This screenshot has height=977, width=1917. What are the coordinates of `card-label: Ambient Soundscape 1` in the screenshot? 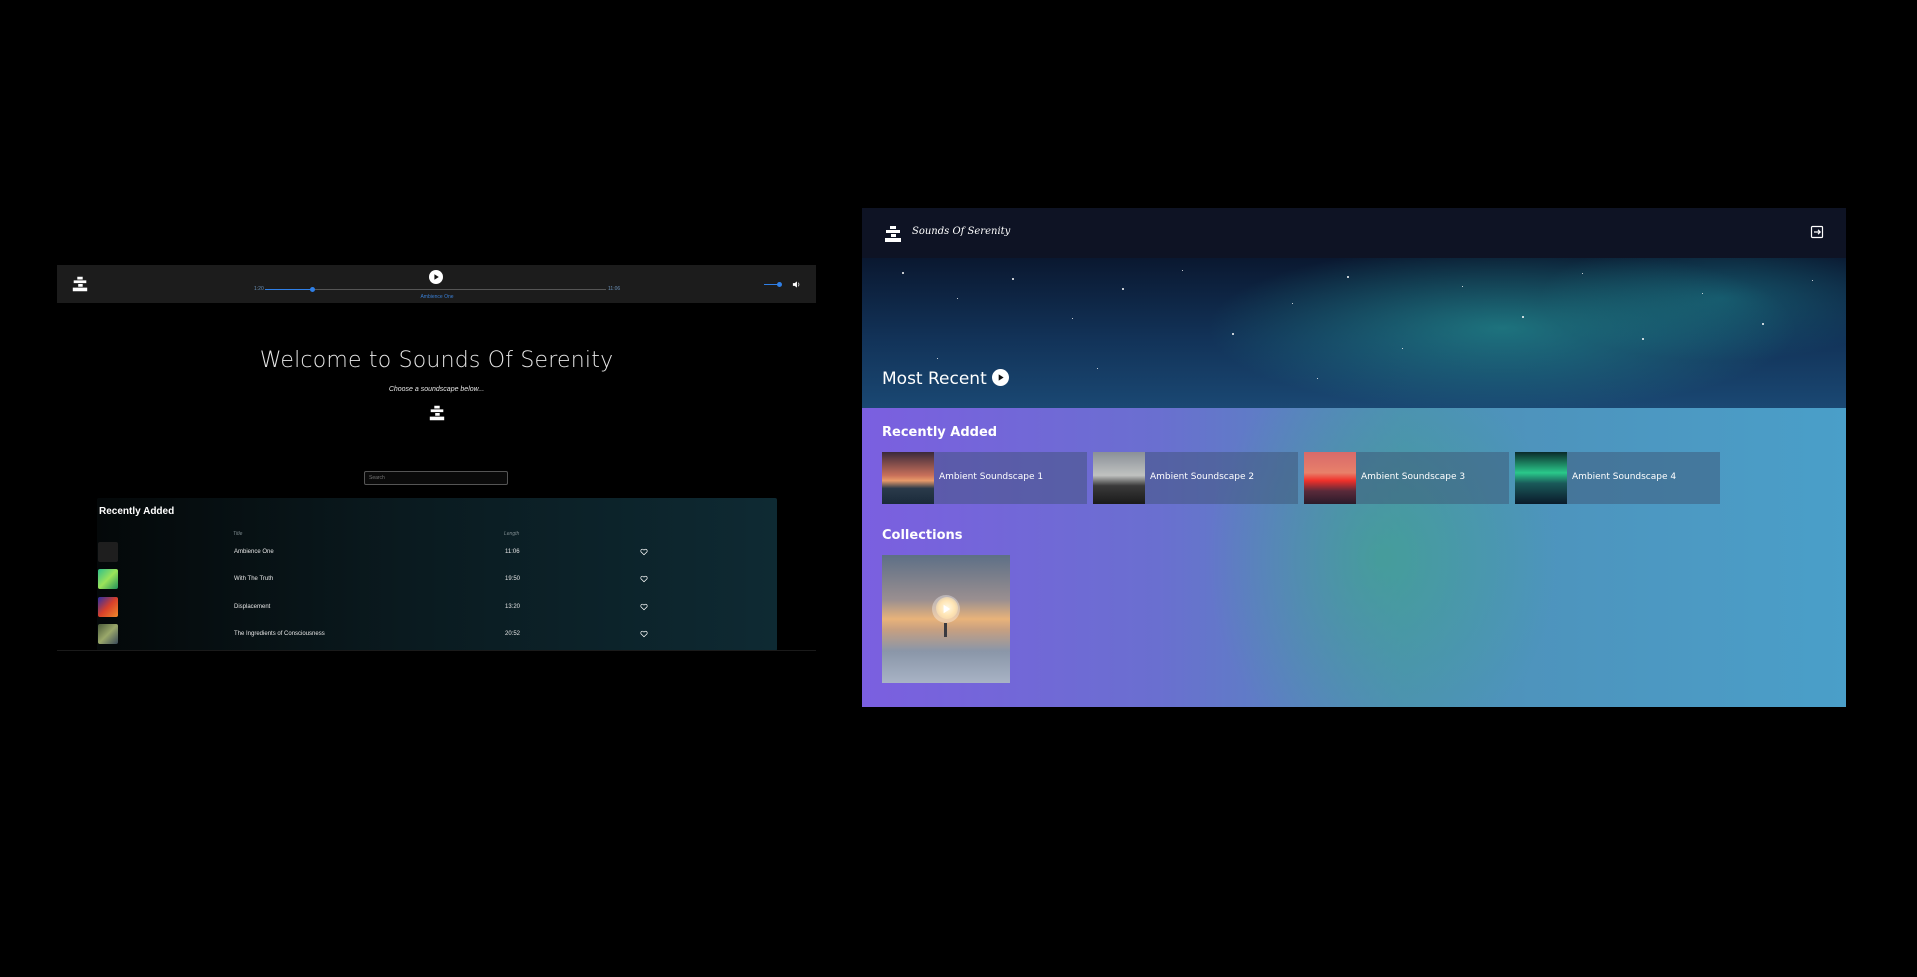 It's located at (991, 477).